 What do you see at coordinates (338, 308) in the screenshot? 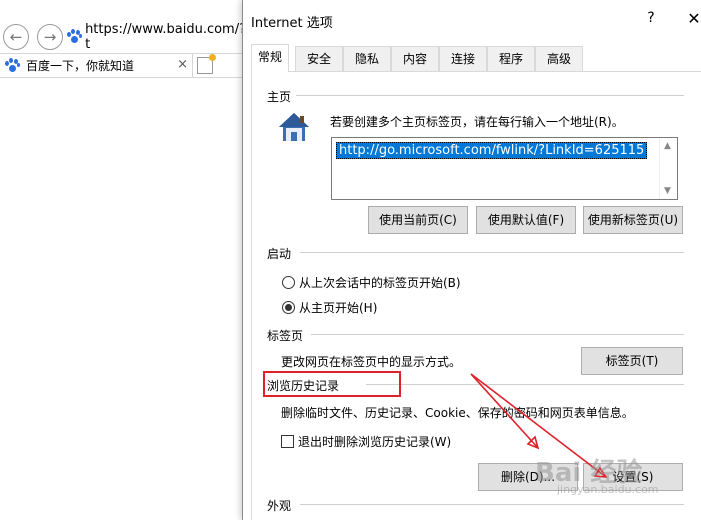
I see `radio-label: 从主页开始(H)` at bounding box center [338, 308].